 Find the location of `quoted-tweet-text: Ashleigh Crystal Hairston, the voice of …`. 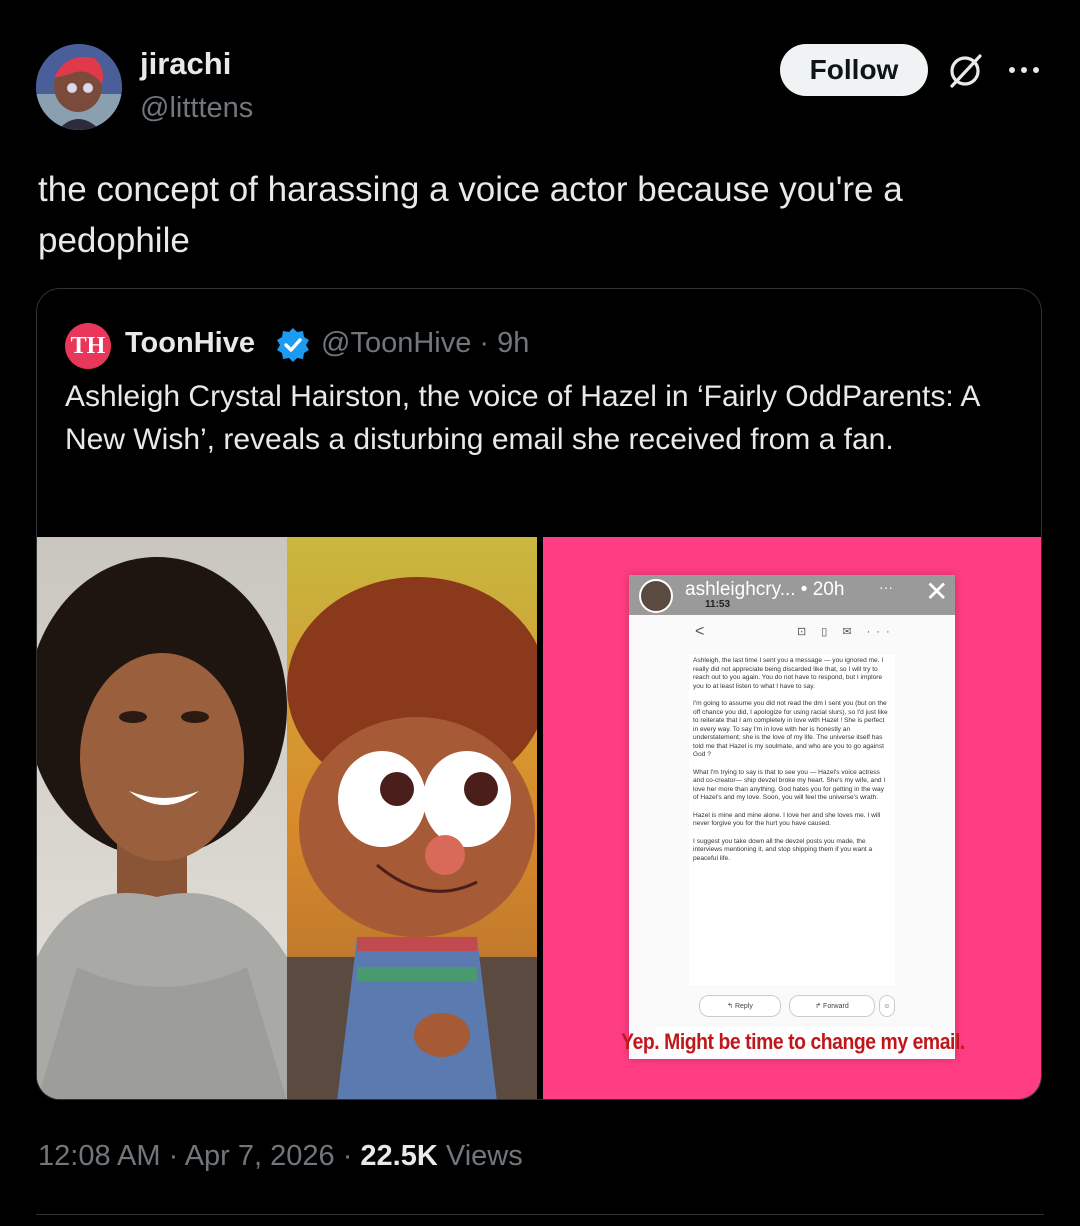

quoted-tweet-text: Ashleigh Crystal Hairston, the voice of … is located at coordinates (522, 418).